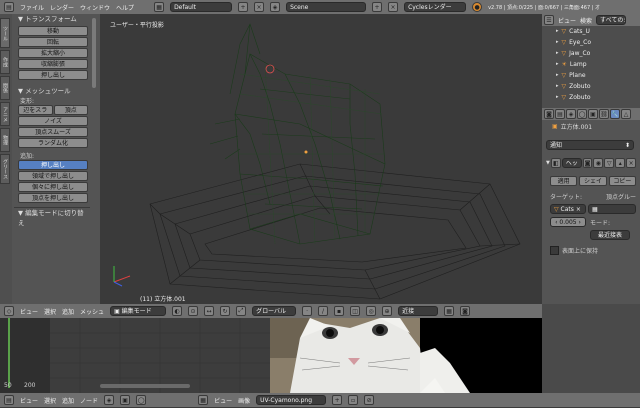  Describe the element at coordinates (5, 114) in the screenshot. I see `tab-animation: アニメ` at that location.